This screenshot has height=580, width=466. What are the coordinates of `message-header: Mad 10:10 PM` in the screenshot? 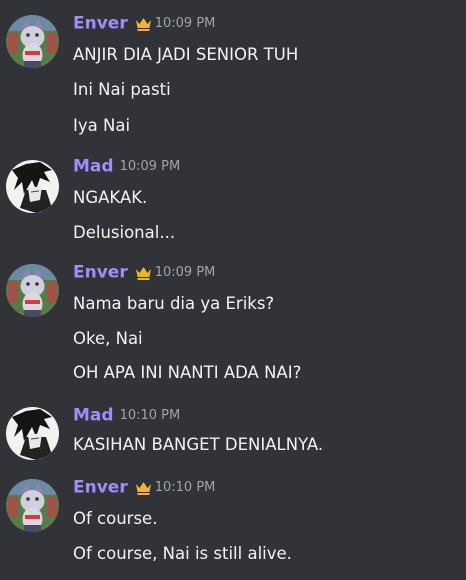 It's located at (126, 417).